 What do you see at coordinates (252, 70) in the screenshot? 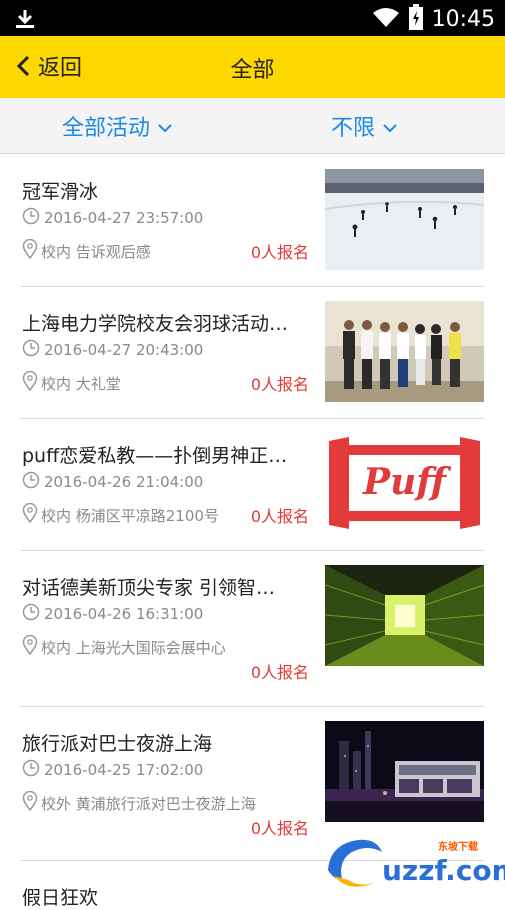
I see `page-title: 全部` at bounding box center [252, 70].